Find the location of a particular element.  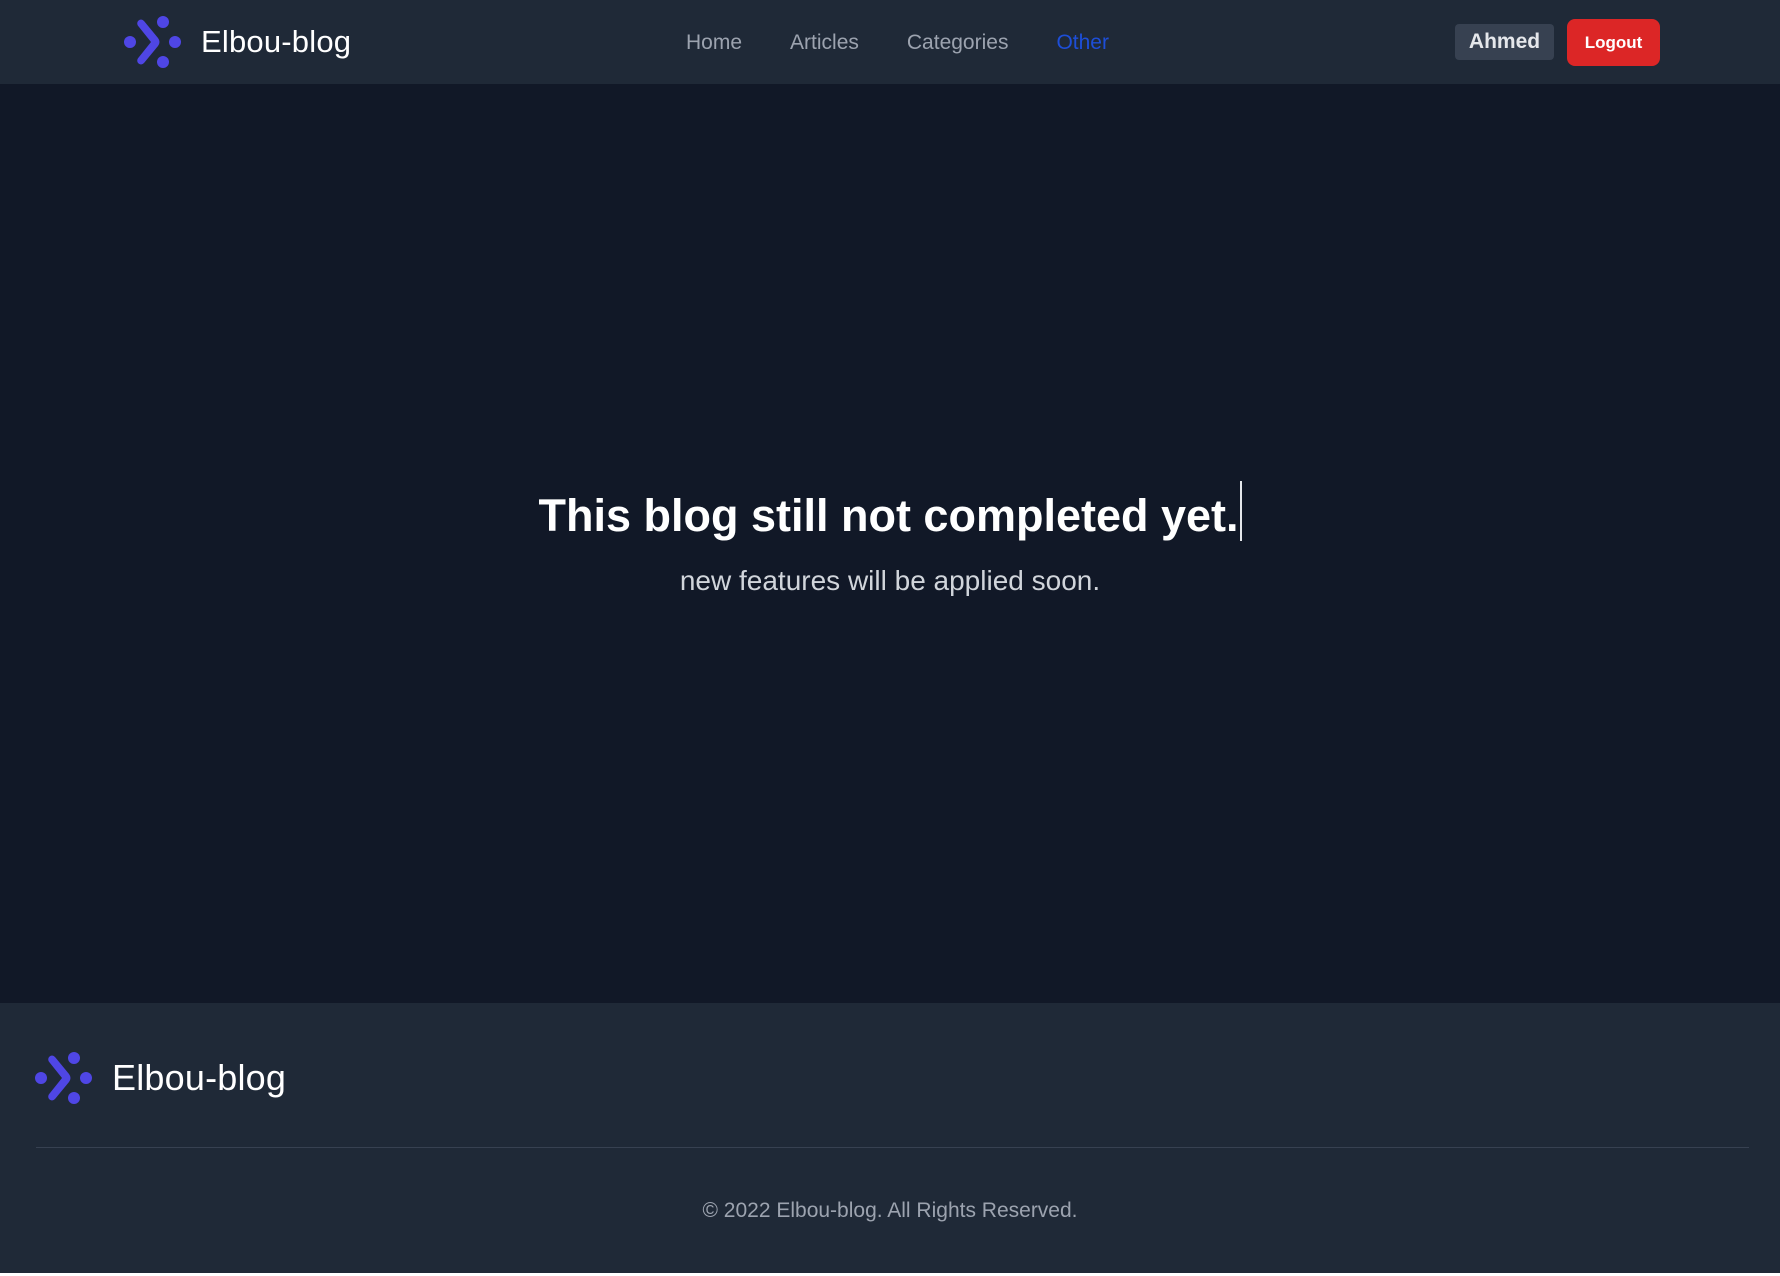

brand-link: Elbou-blog is located at coordinates (237, 42).